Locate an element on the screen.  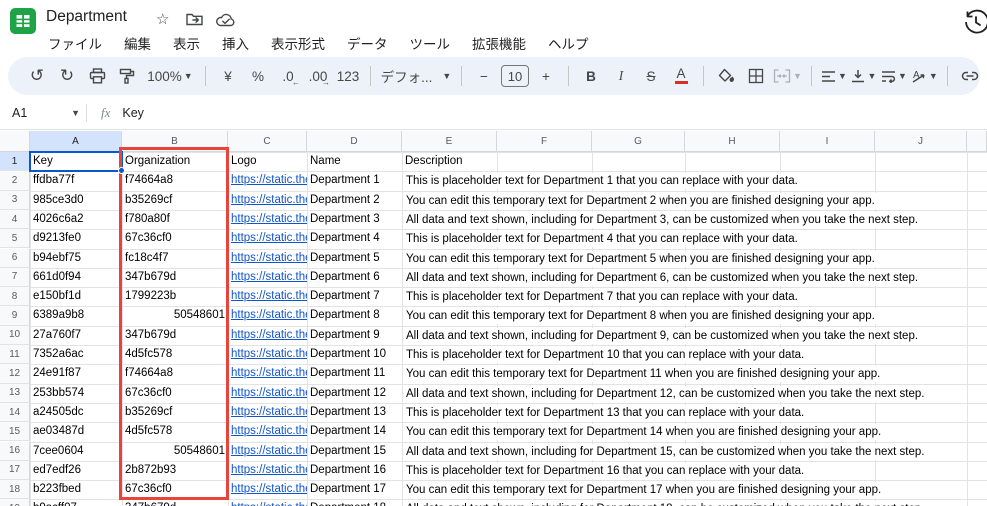
decrease-decimal-button: .0 ← is located at coordinates (288, 76).